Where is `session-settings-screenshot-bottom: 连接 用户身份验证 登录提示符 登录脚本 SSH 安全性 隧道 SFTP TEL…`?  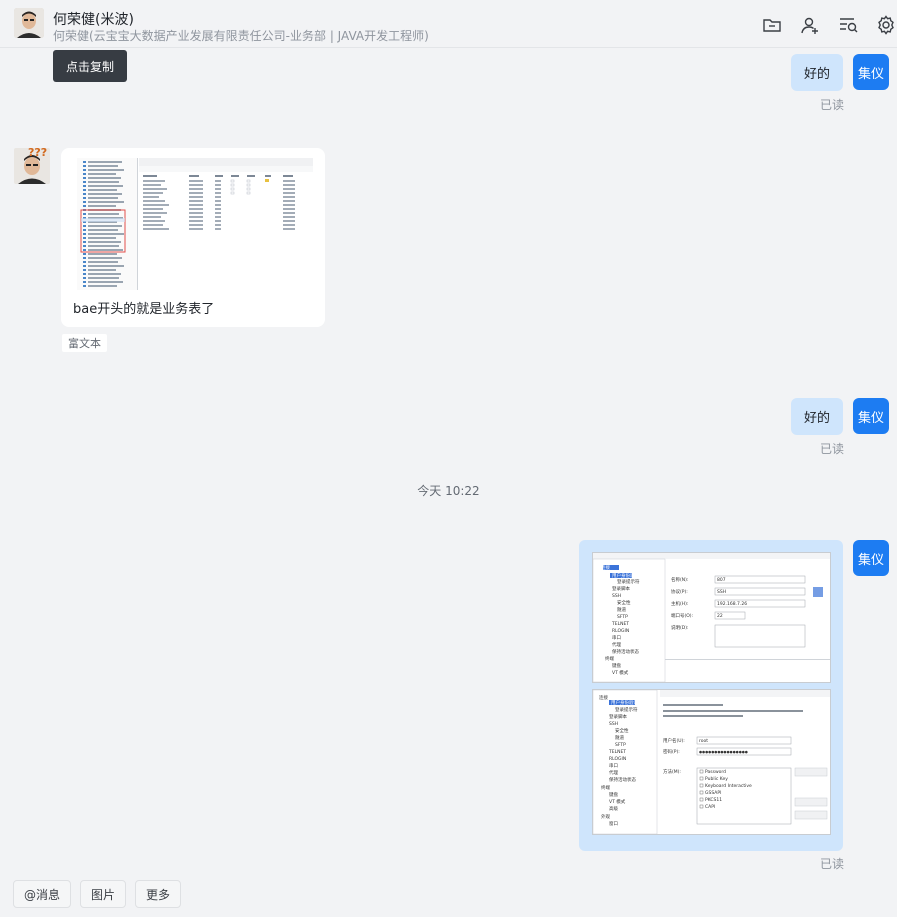
session-settings-screenshot-bottom: 连接 用户身份验证 登录提示符 登录脚本 SSH 安全性 隧道 SFTP TEL… is located at coordinates (711, 762).